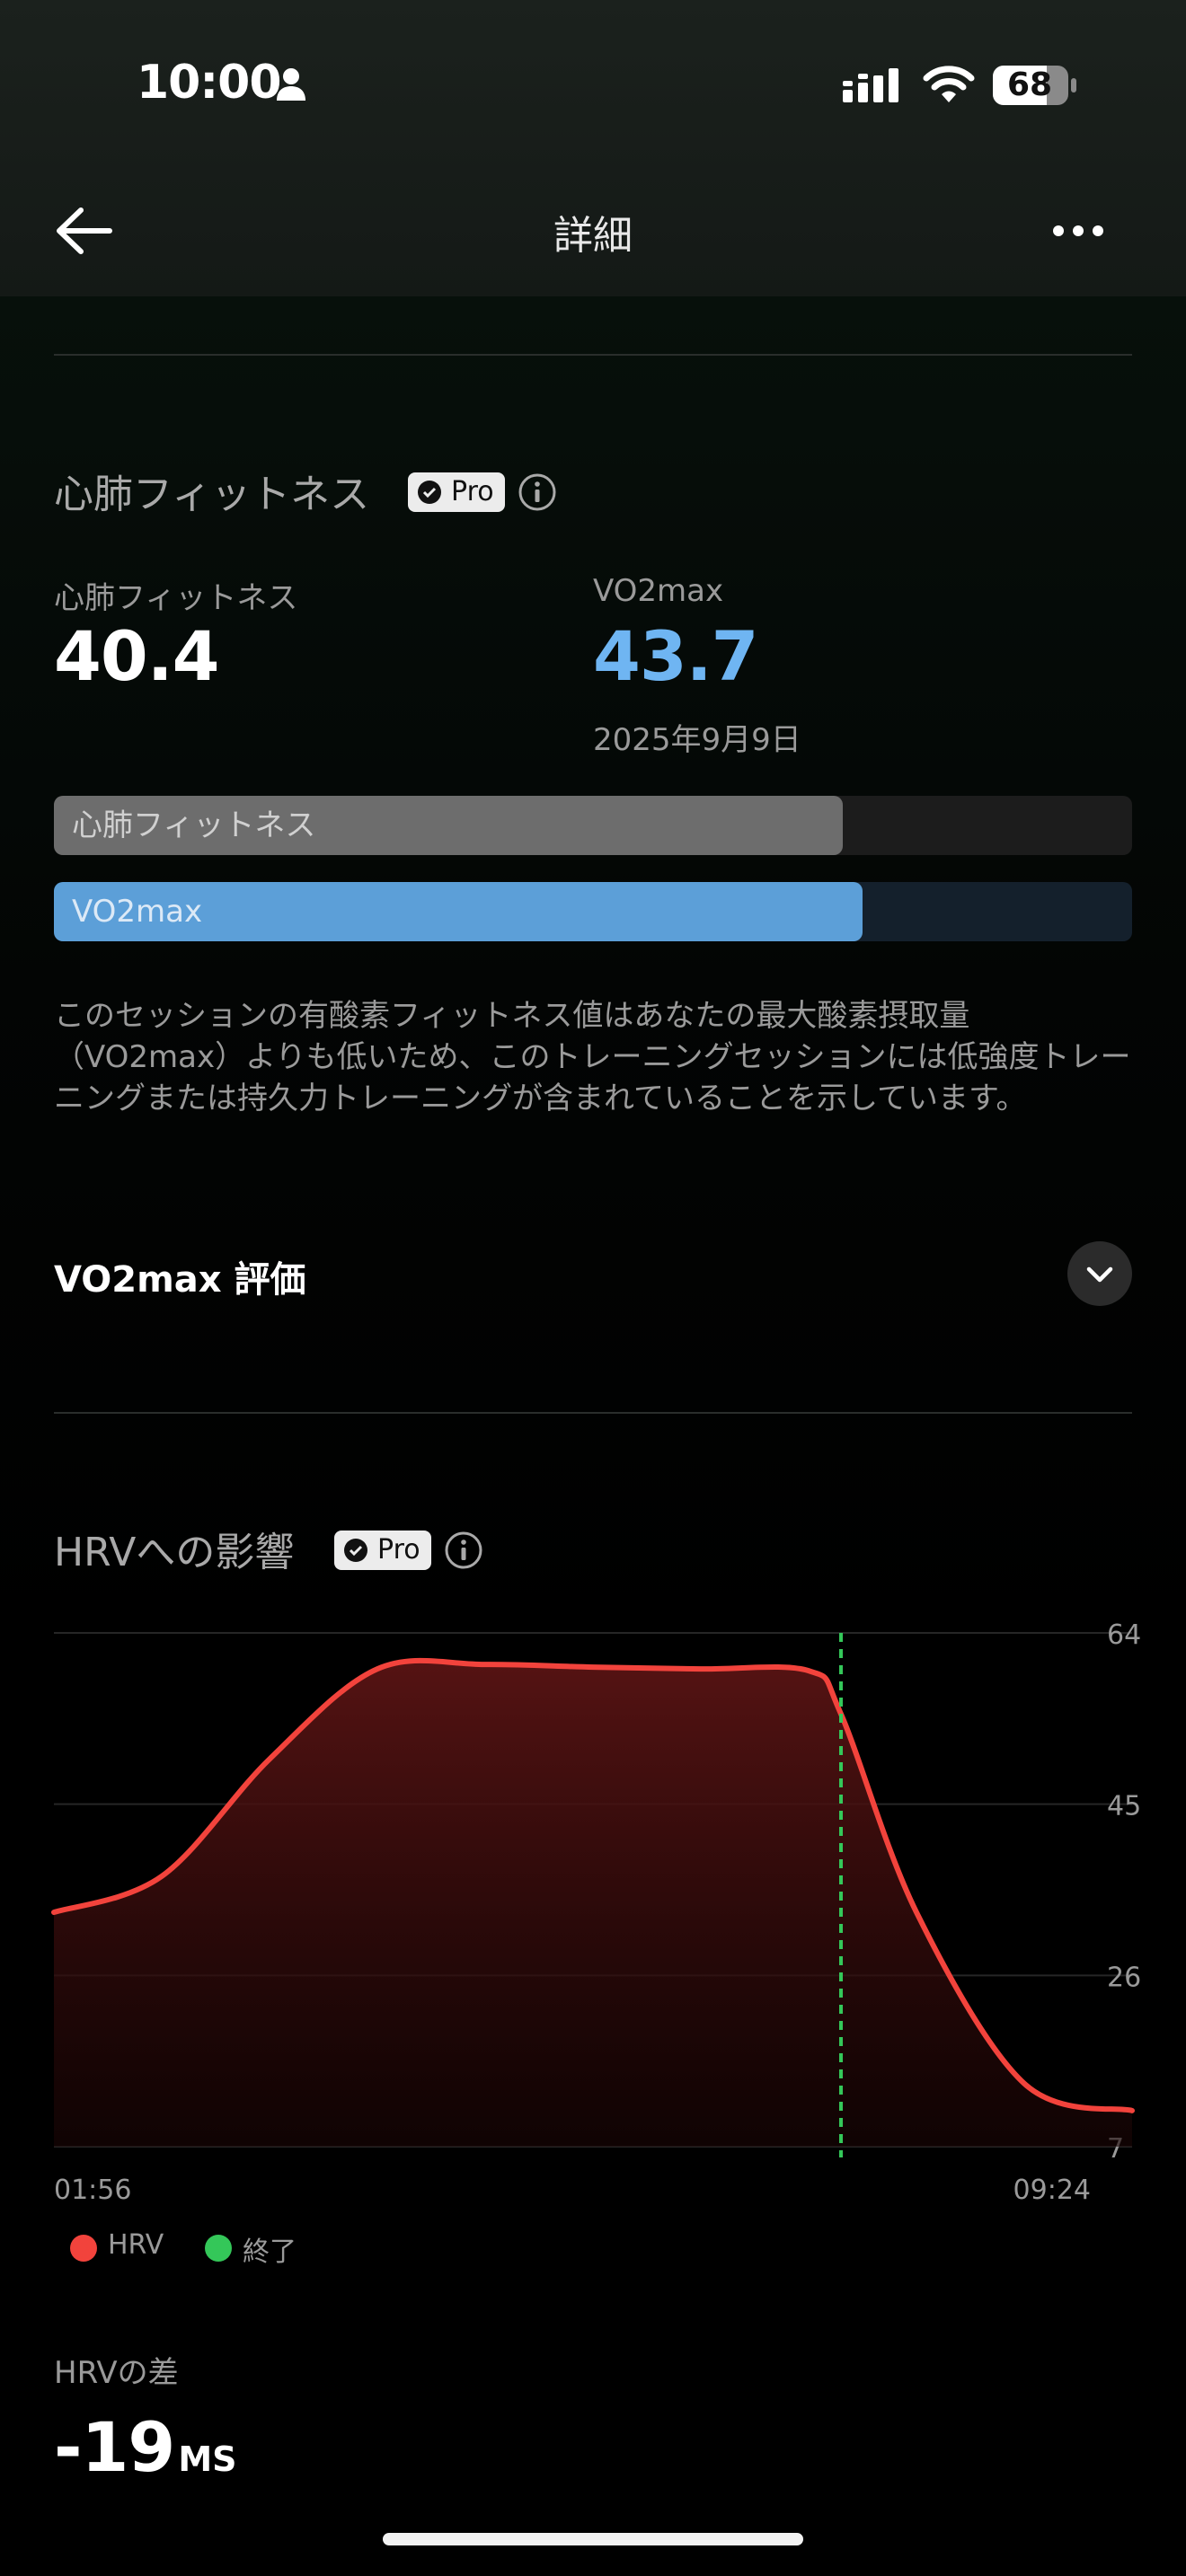 The image size is (1186, 2576). Describe the element at coordinates (1078, 231) in the screenshot. I see `more-options-icon` at that location.